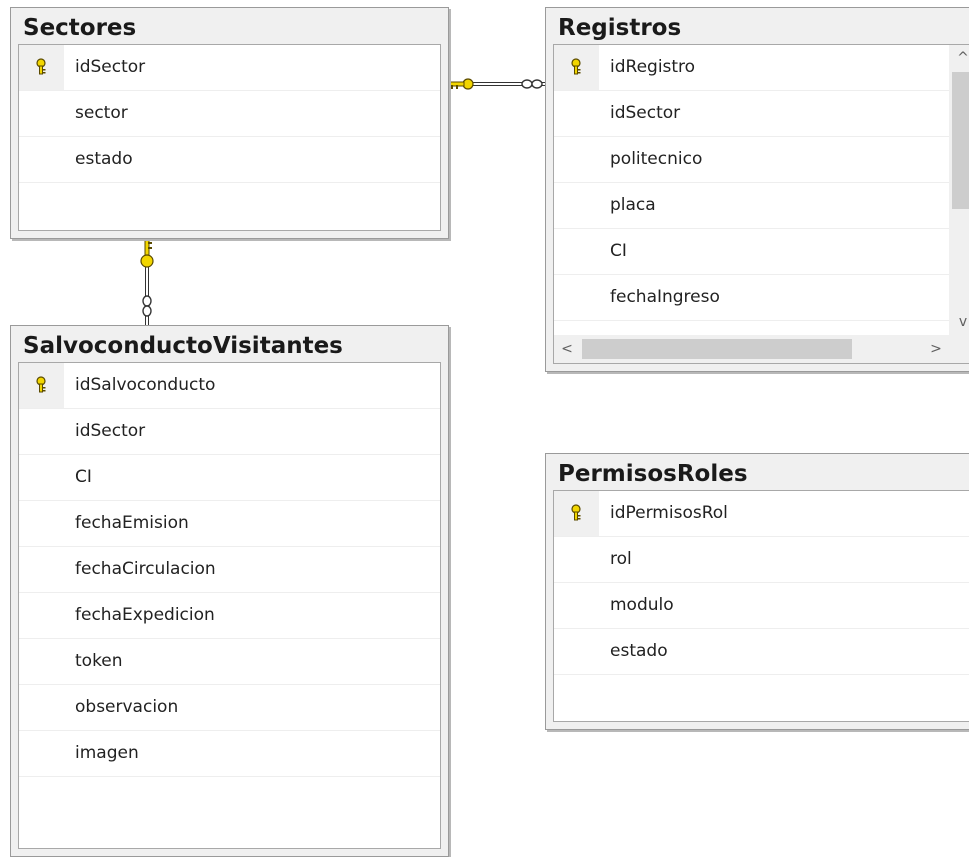 The image size is (969, 857). What do you see at coordinates (761, 68) in the screenshot?
I see `column-row: idRegistro` at bounding box center [761, 68].